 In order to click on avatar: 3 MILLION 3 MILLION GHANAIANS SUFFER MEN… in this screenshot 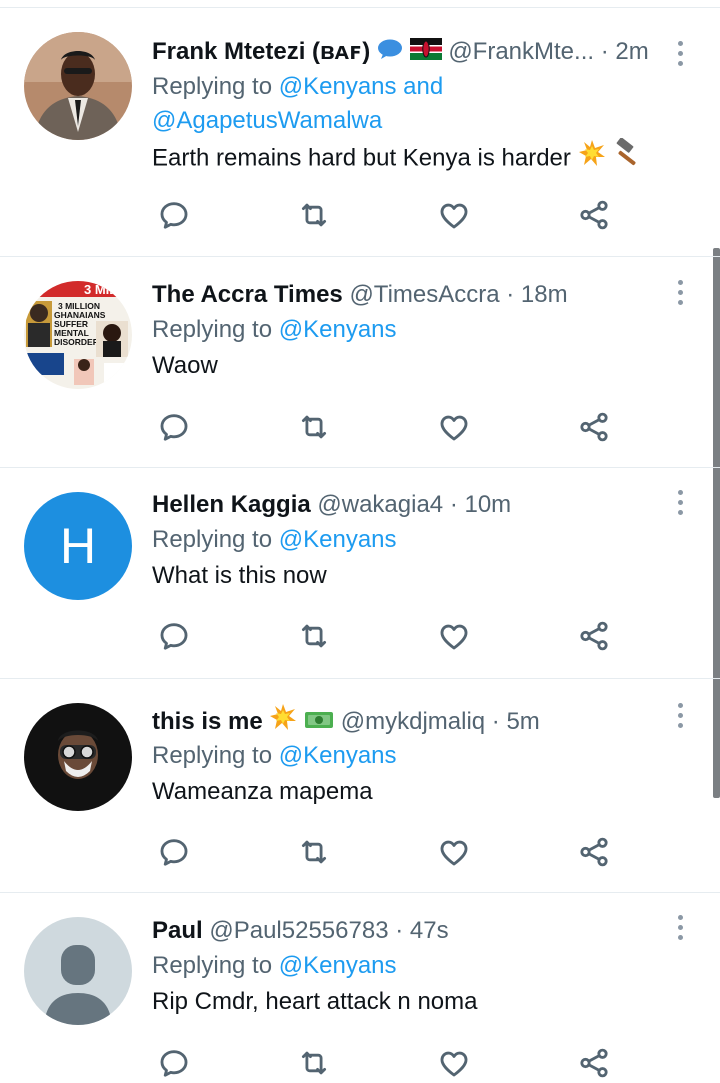, I will do `click(78, 335)`.